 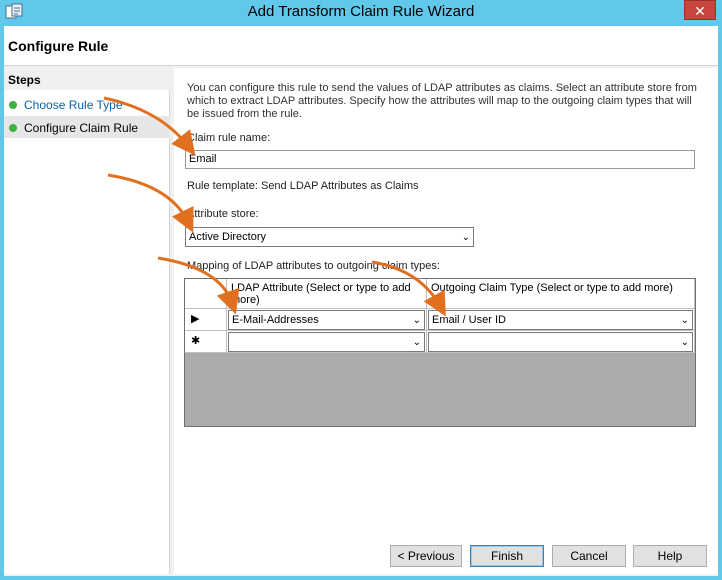 I want to click on step-label: Choose Rule Type, so click(x=73, y=105).